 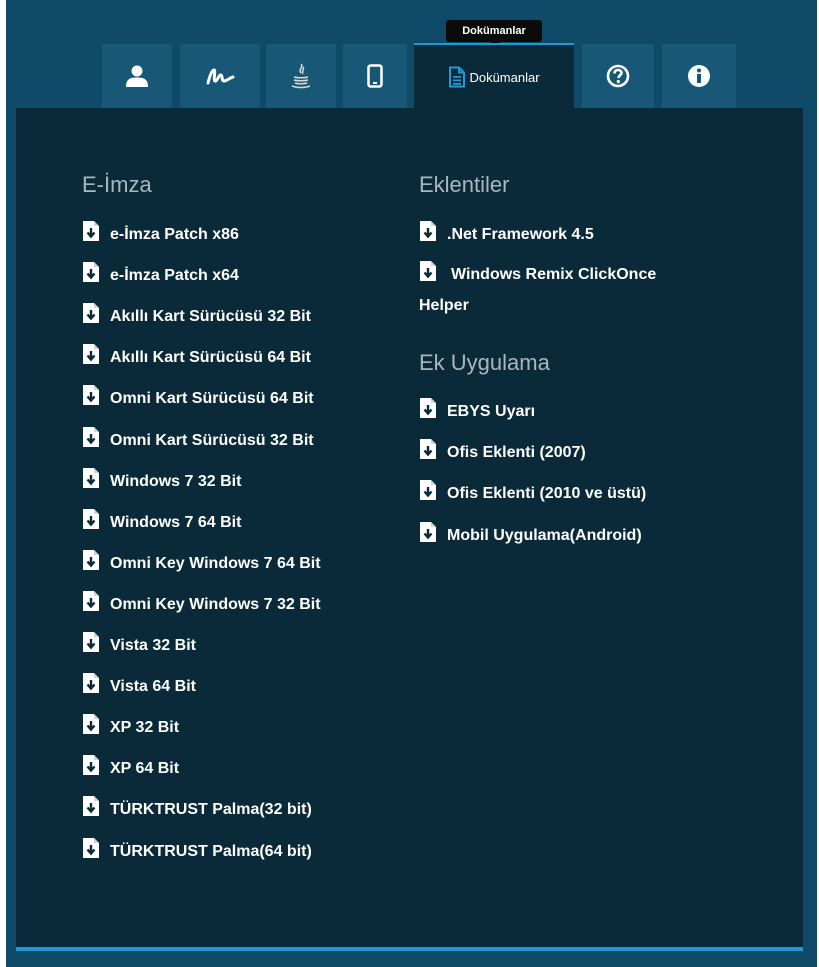 I want to click on tab-signature, so click(x=220, y=76).